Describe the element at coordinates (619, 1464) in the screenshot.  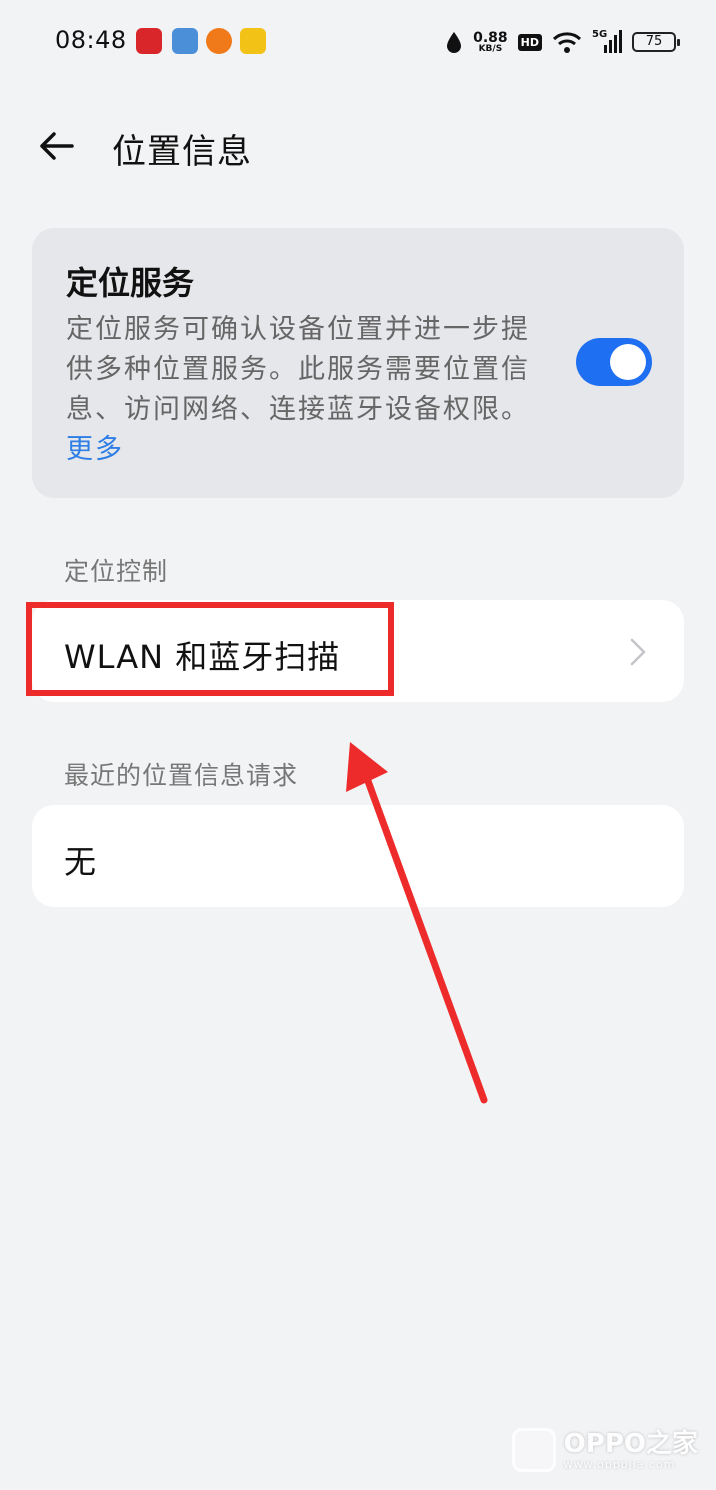
I see `watermark-url: www.oppojia.com` at that location.